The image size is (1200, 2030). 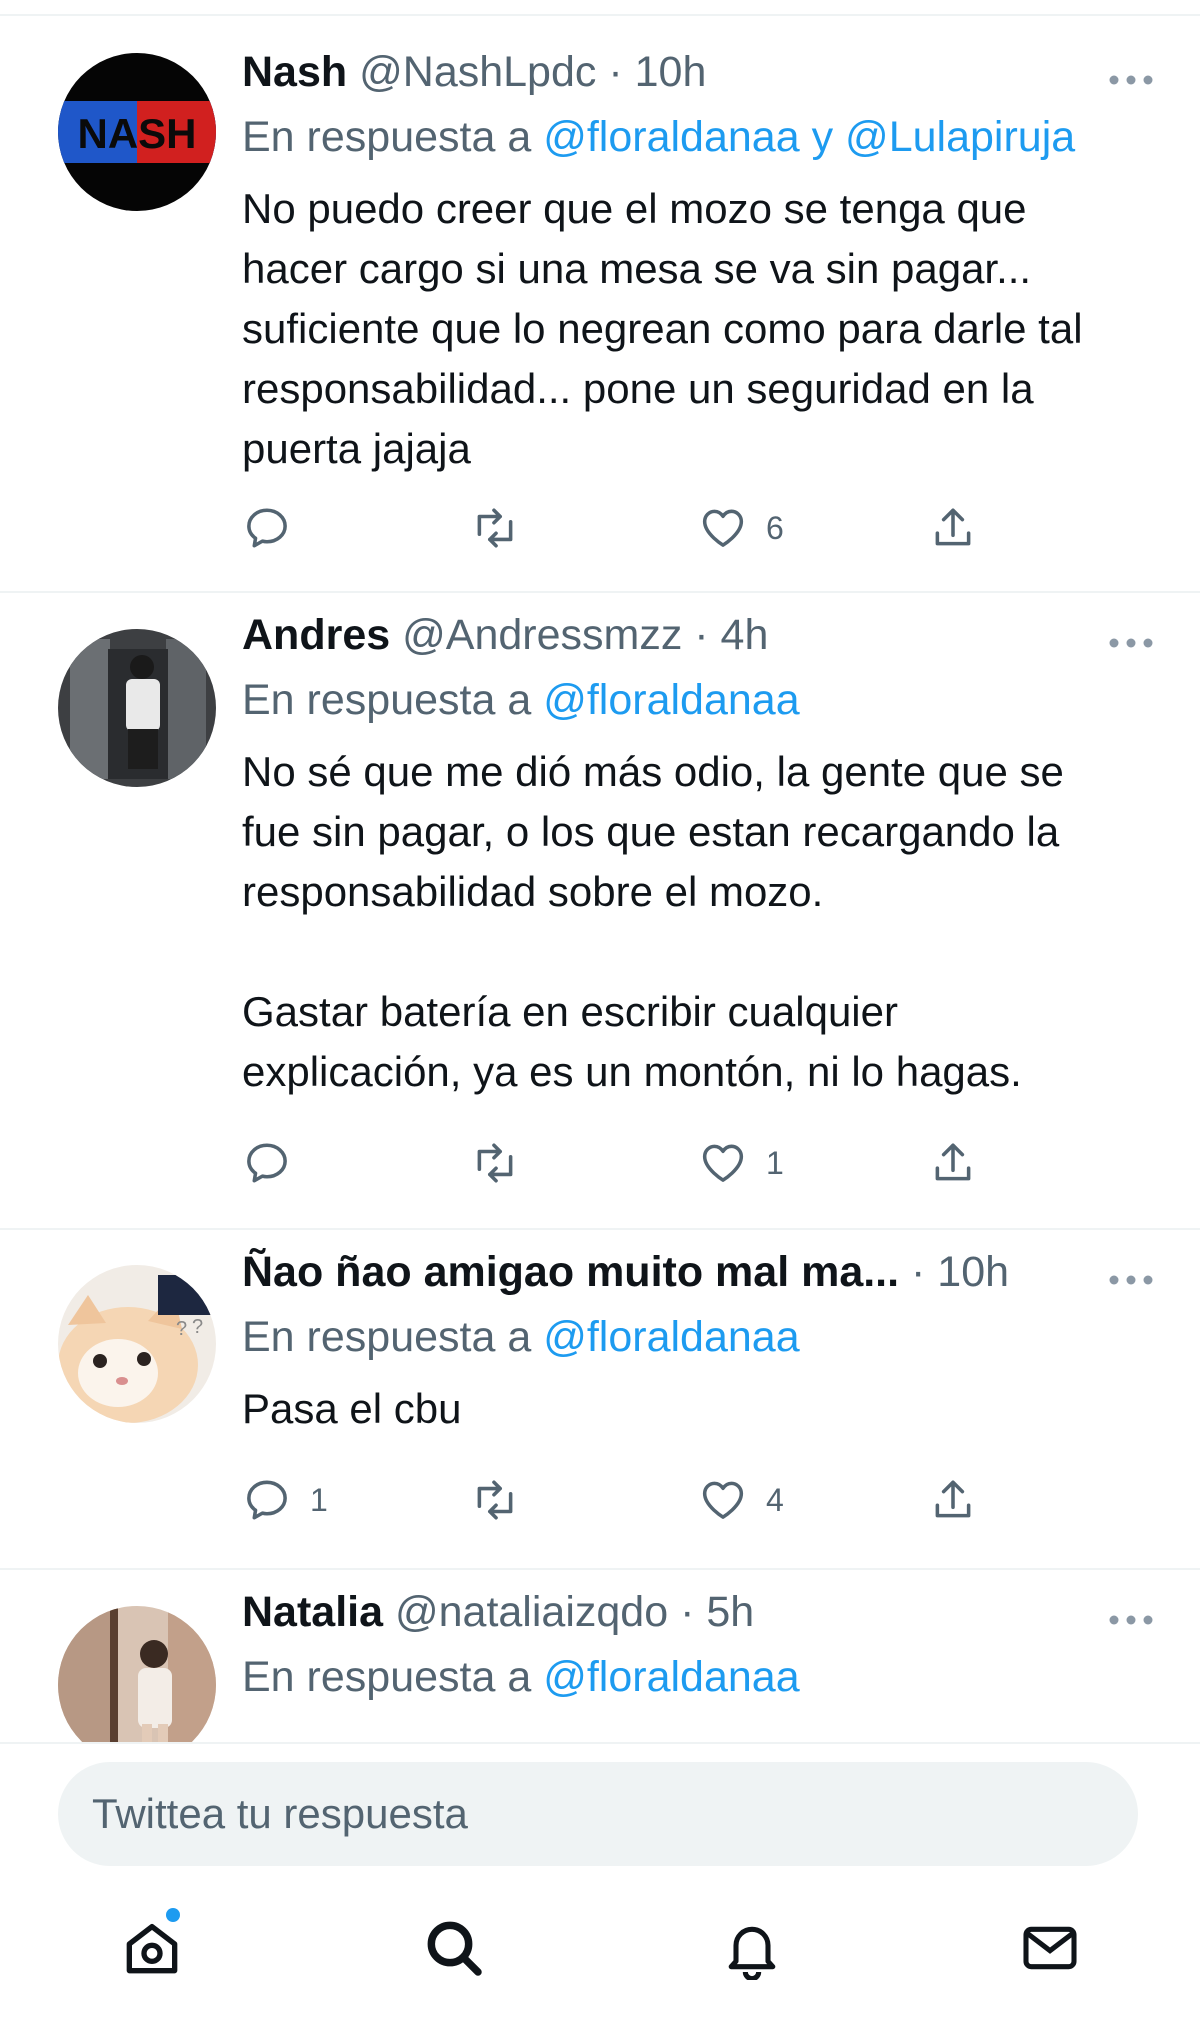 I want to click on like-button: 6, so click(x=741, y=528).